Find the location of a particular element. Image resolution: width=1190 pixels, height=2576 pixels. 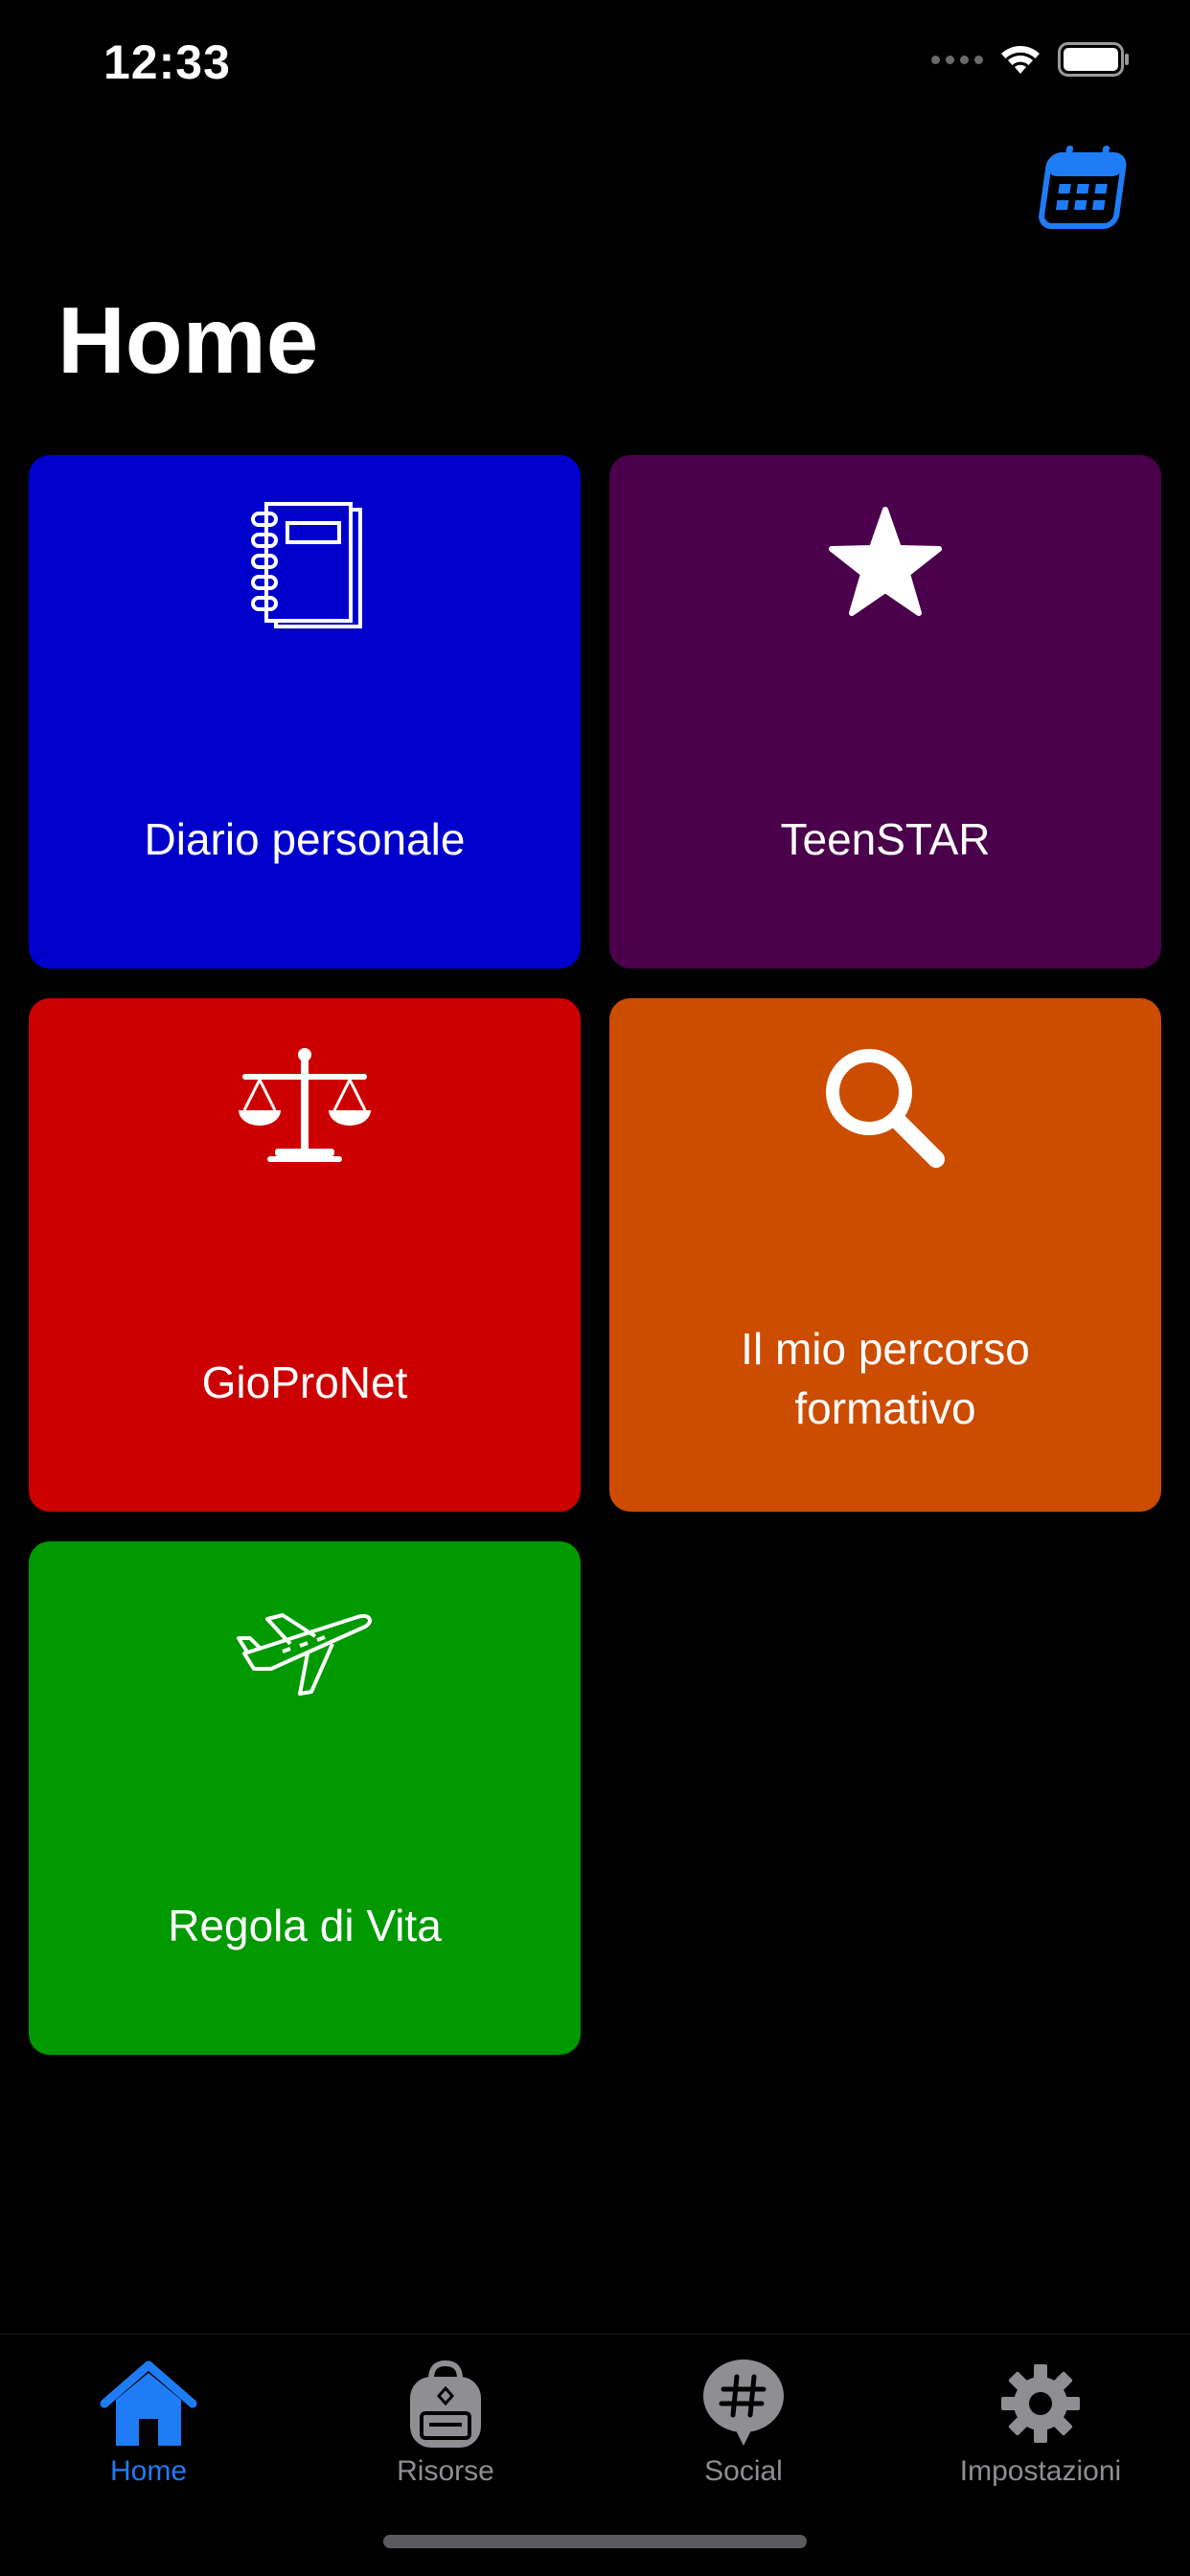

gear-icon is located at coordinates (1040, 2403).